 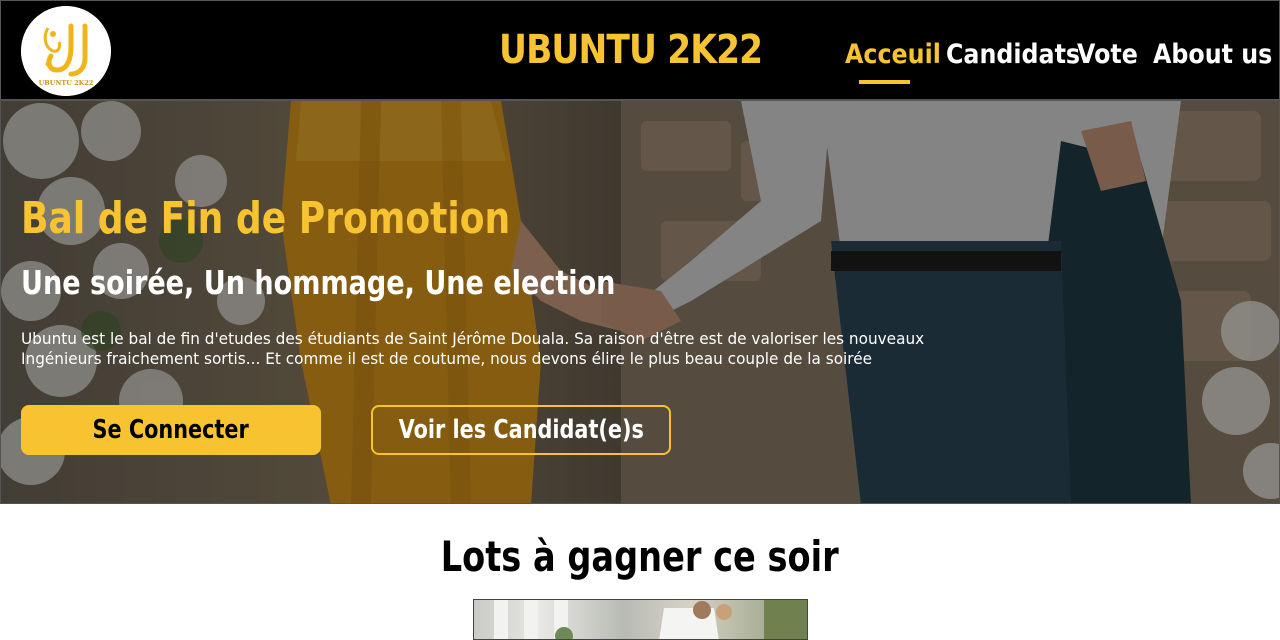 I want to click on login-button-label: Se Connecter, so click(x=171, y=430).